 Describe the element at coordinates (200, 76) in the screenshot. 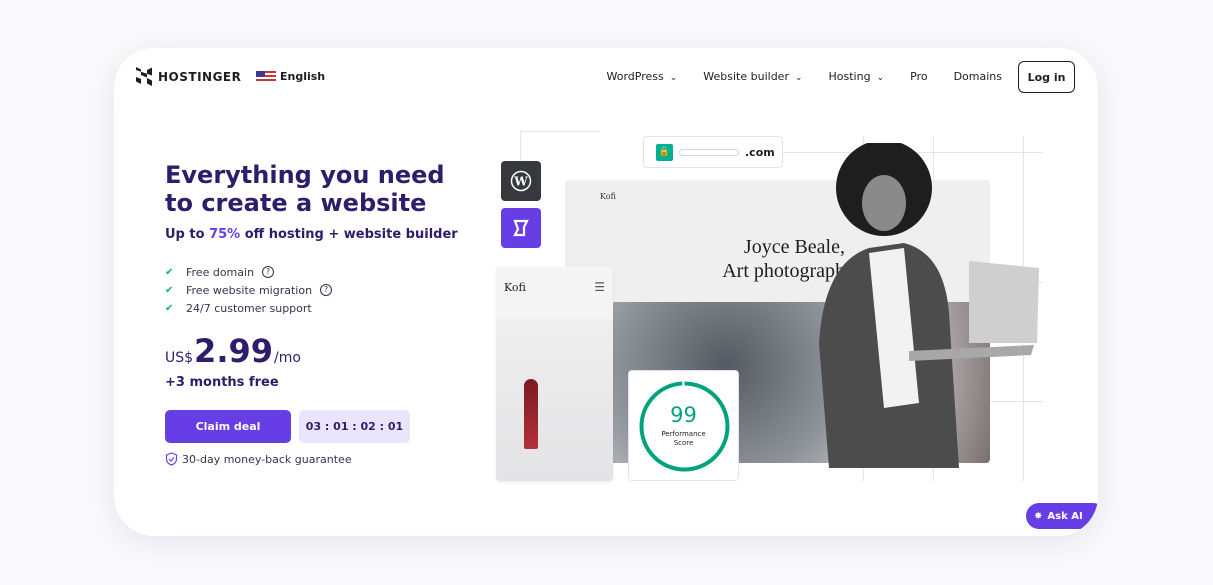

I see `brand-name: HOSTINGER` at that location.